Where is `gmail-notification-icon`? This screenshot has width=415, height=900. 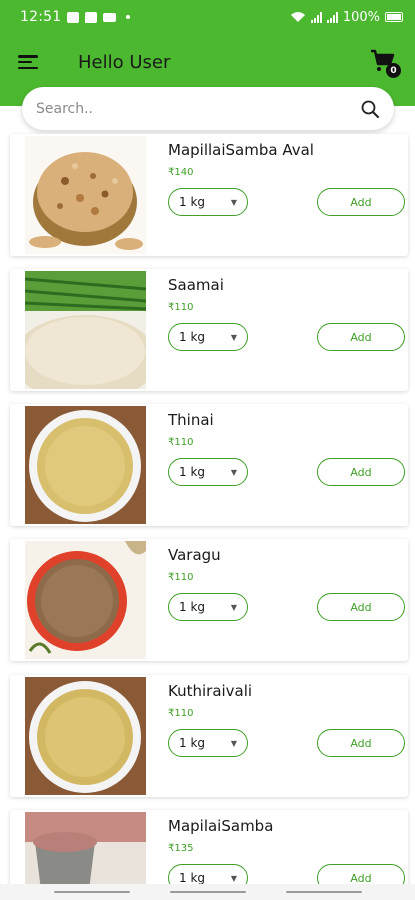 gmail-notification-icon is located at coordinates (110, 17).